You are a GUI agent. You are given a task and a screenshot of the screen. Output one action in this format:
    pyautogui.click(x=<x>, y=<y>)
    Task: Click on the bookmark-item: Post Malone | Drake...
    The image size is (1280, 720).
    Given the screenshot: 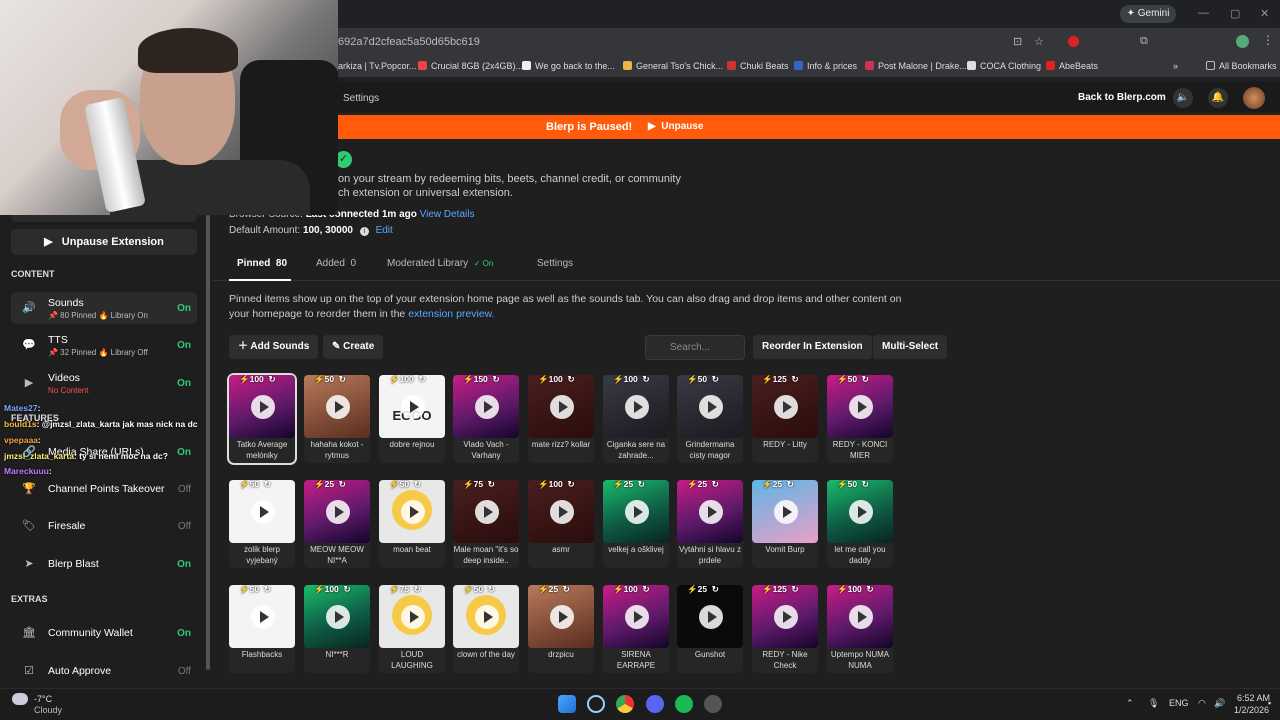 What is the action you would take?
    pyautogui.click(x=916, y=66)
    